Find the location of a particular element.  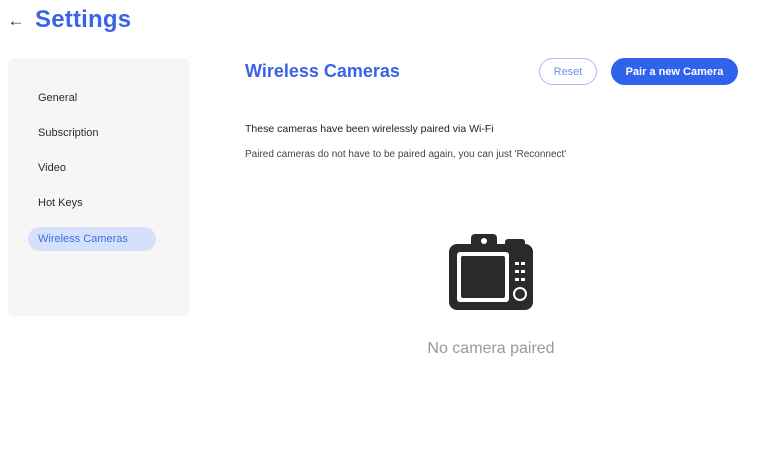

section-title: Wireless Cameras is located at coordinates (322, 71).